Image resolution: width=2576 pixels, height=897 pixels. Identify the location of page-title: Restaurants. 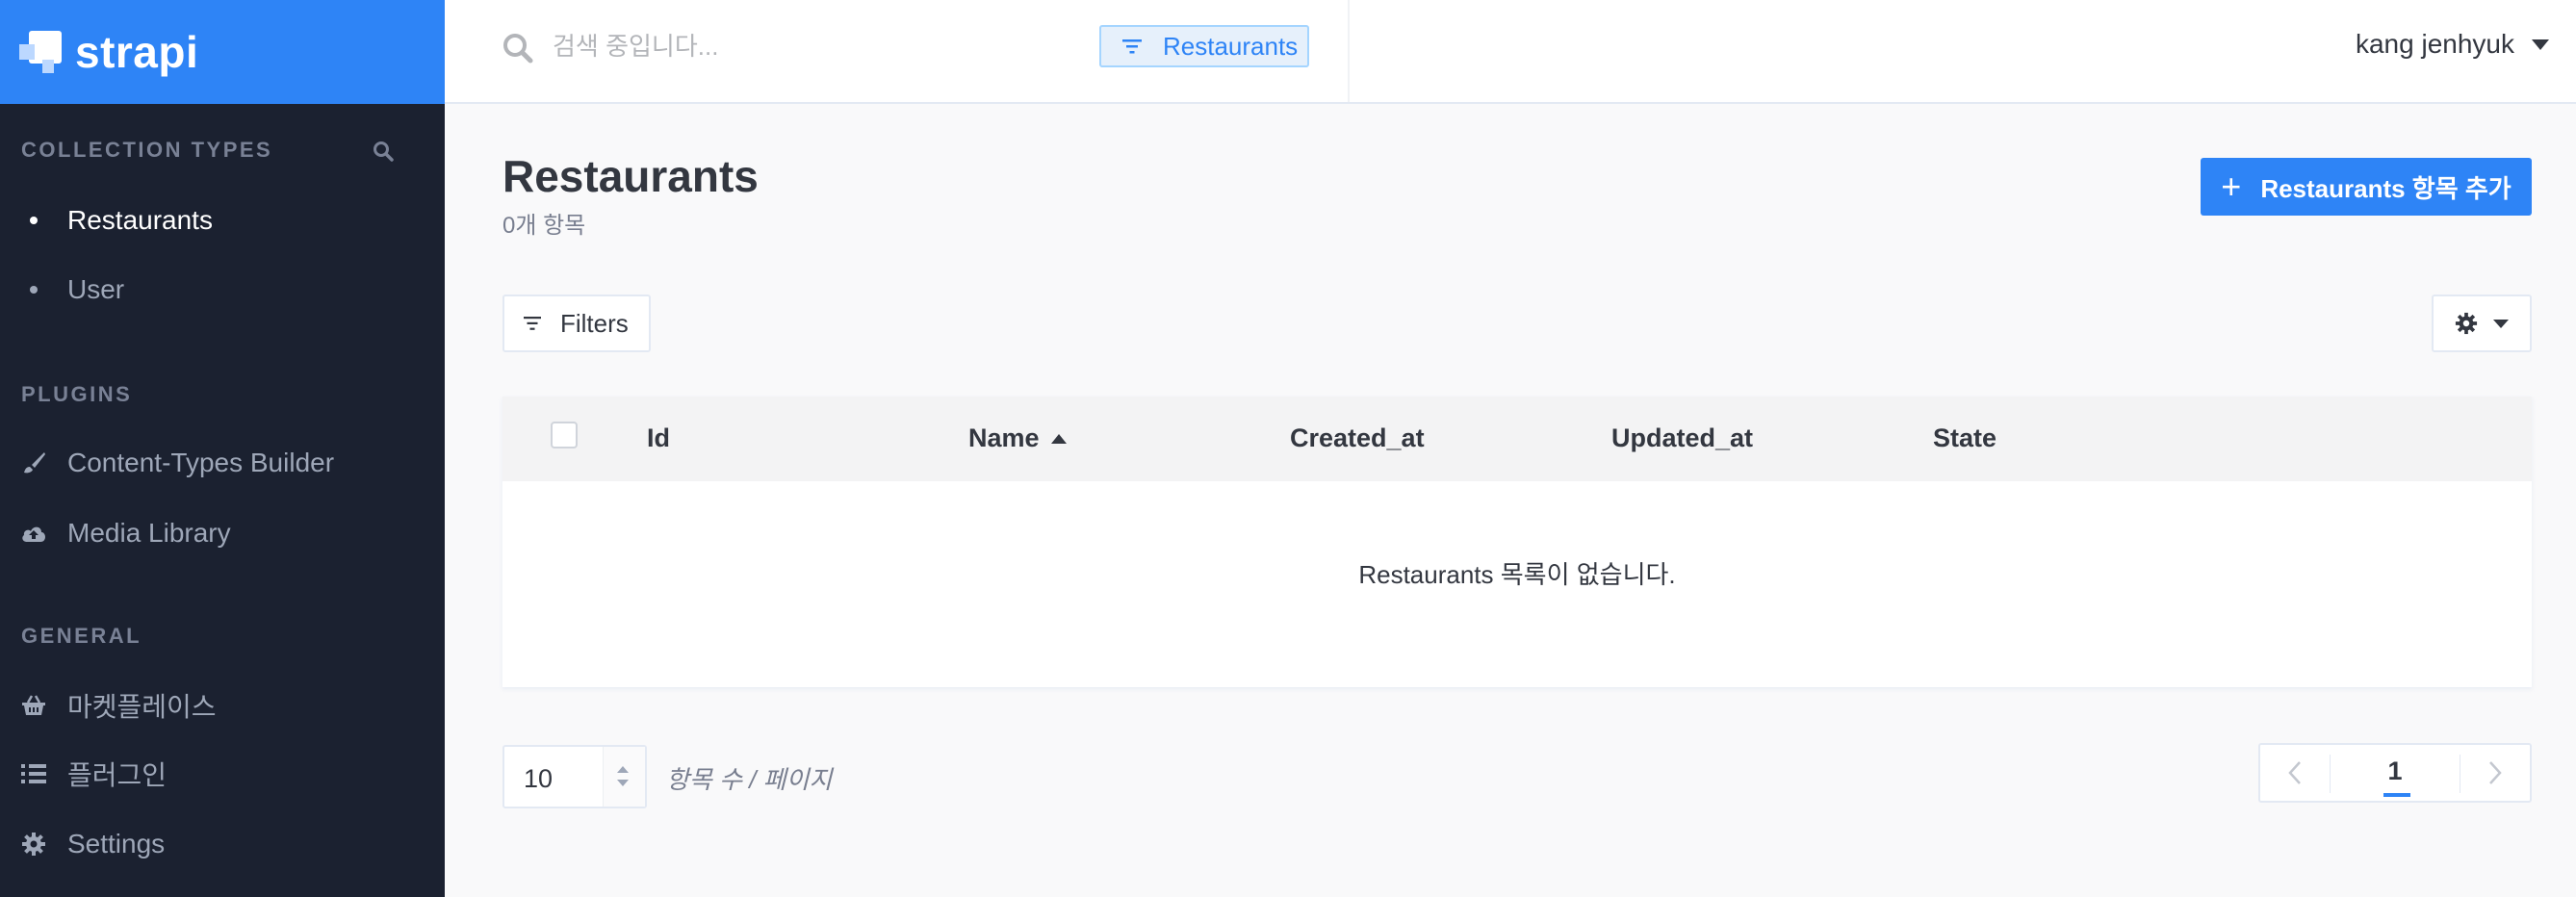
(631, 176).